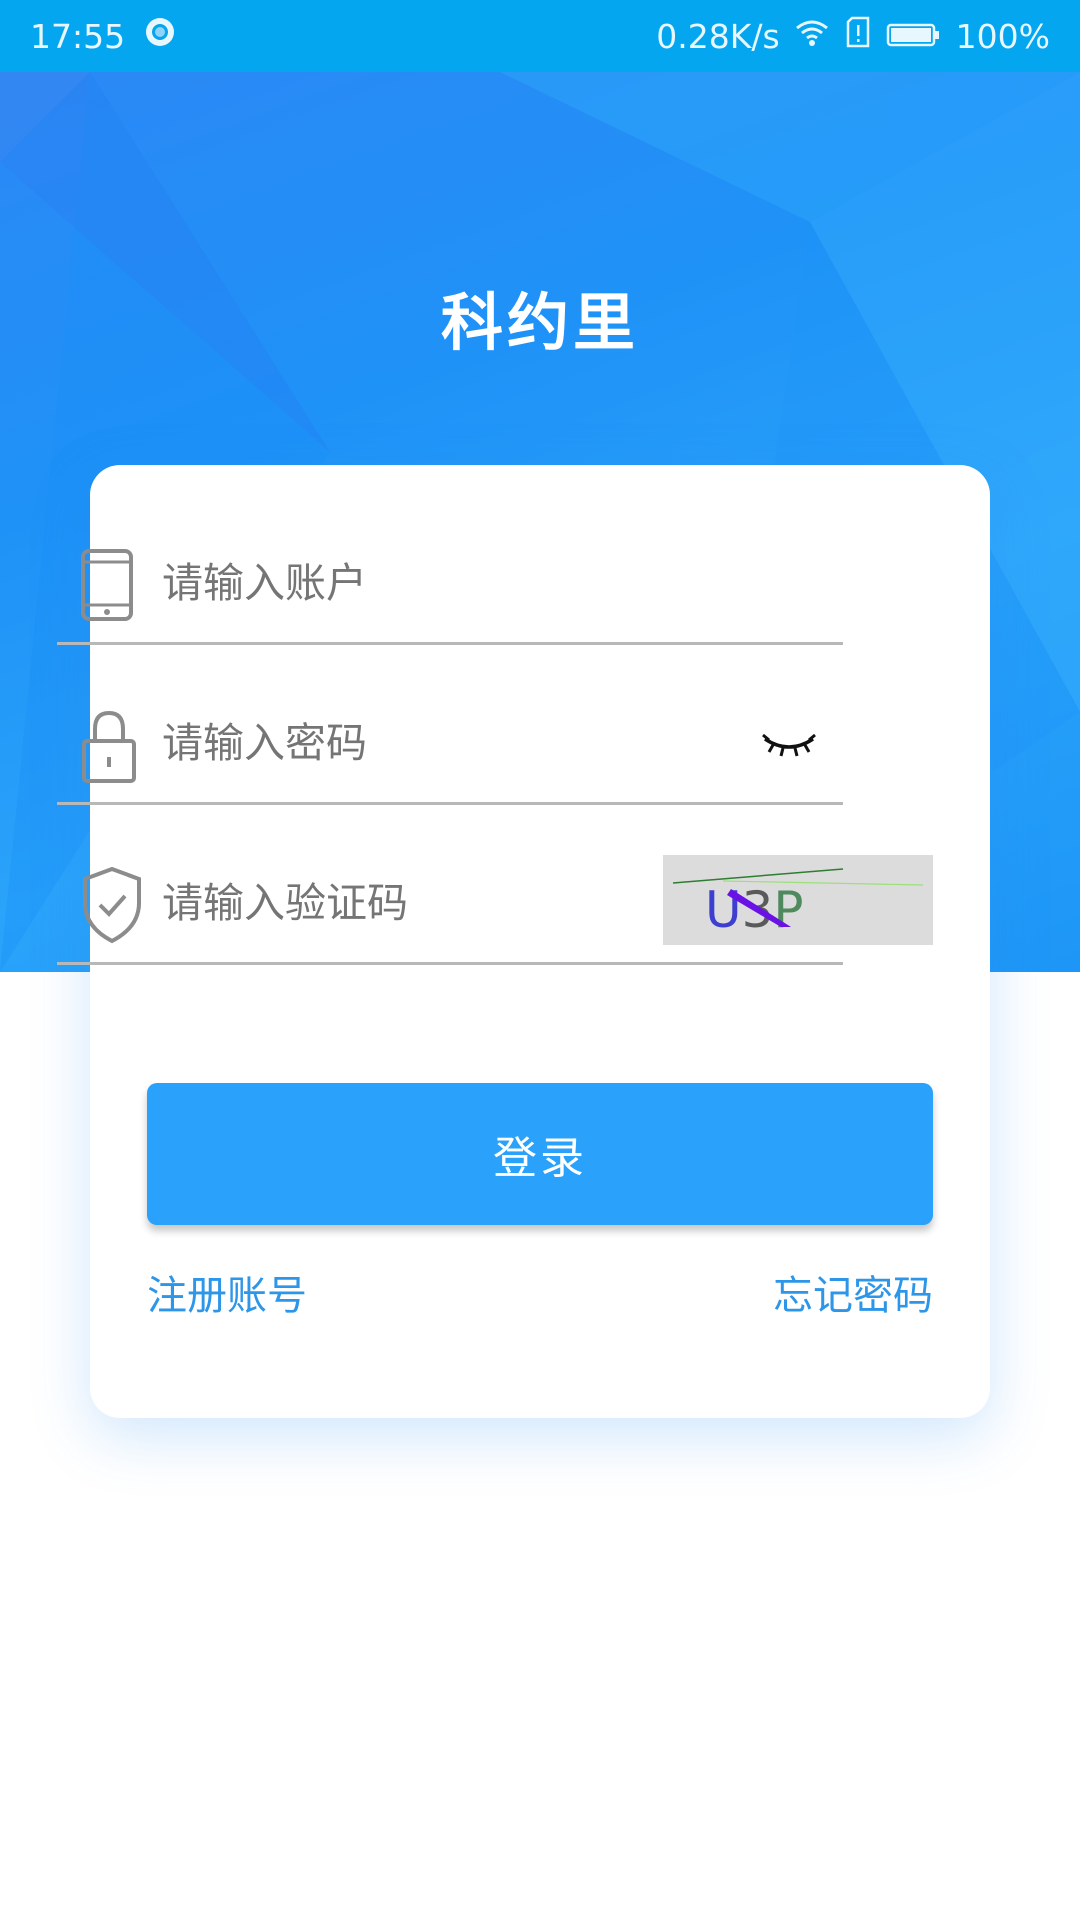 Image resolution: width=1080 pixels, height=1920 pixels. What do you see at coordinates (853, 1292) in the screenshot?
I see `forgot-password-link: 忘记密码` at bounding box center [853, 1292].